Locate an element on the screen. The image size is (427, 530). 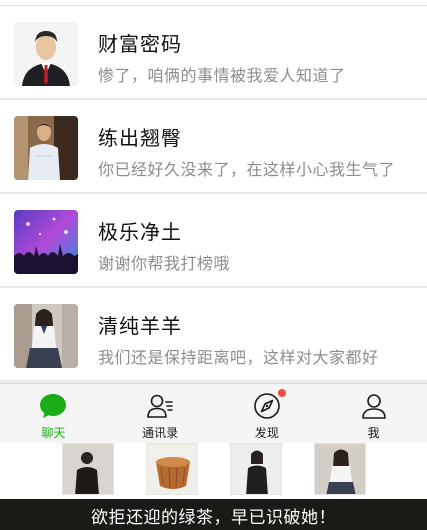
man-photo-avatar is located at coordinates (46, 148).